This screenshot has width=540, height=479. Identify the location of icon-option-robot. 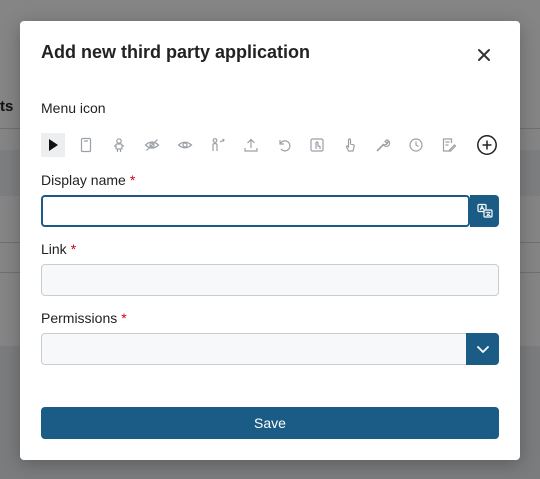
(119, 145).